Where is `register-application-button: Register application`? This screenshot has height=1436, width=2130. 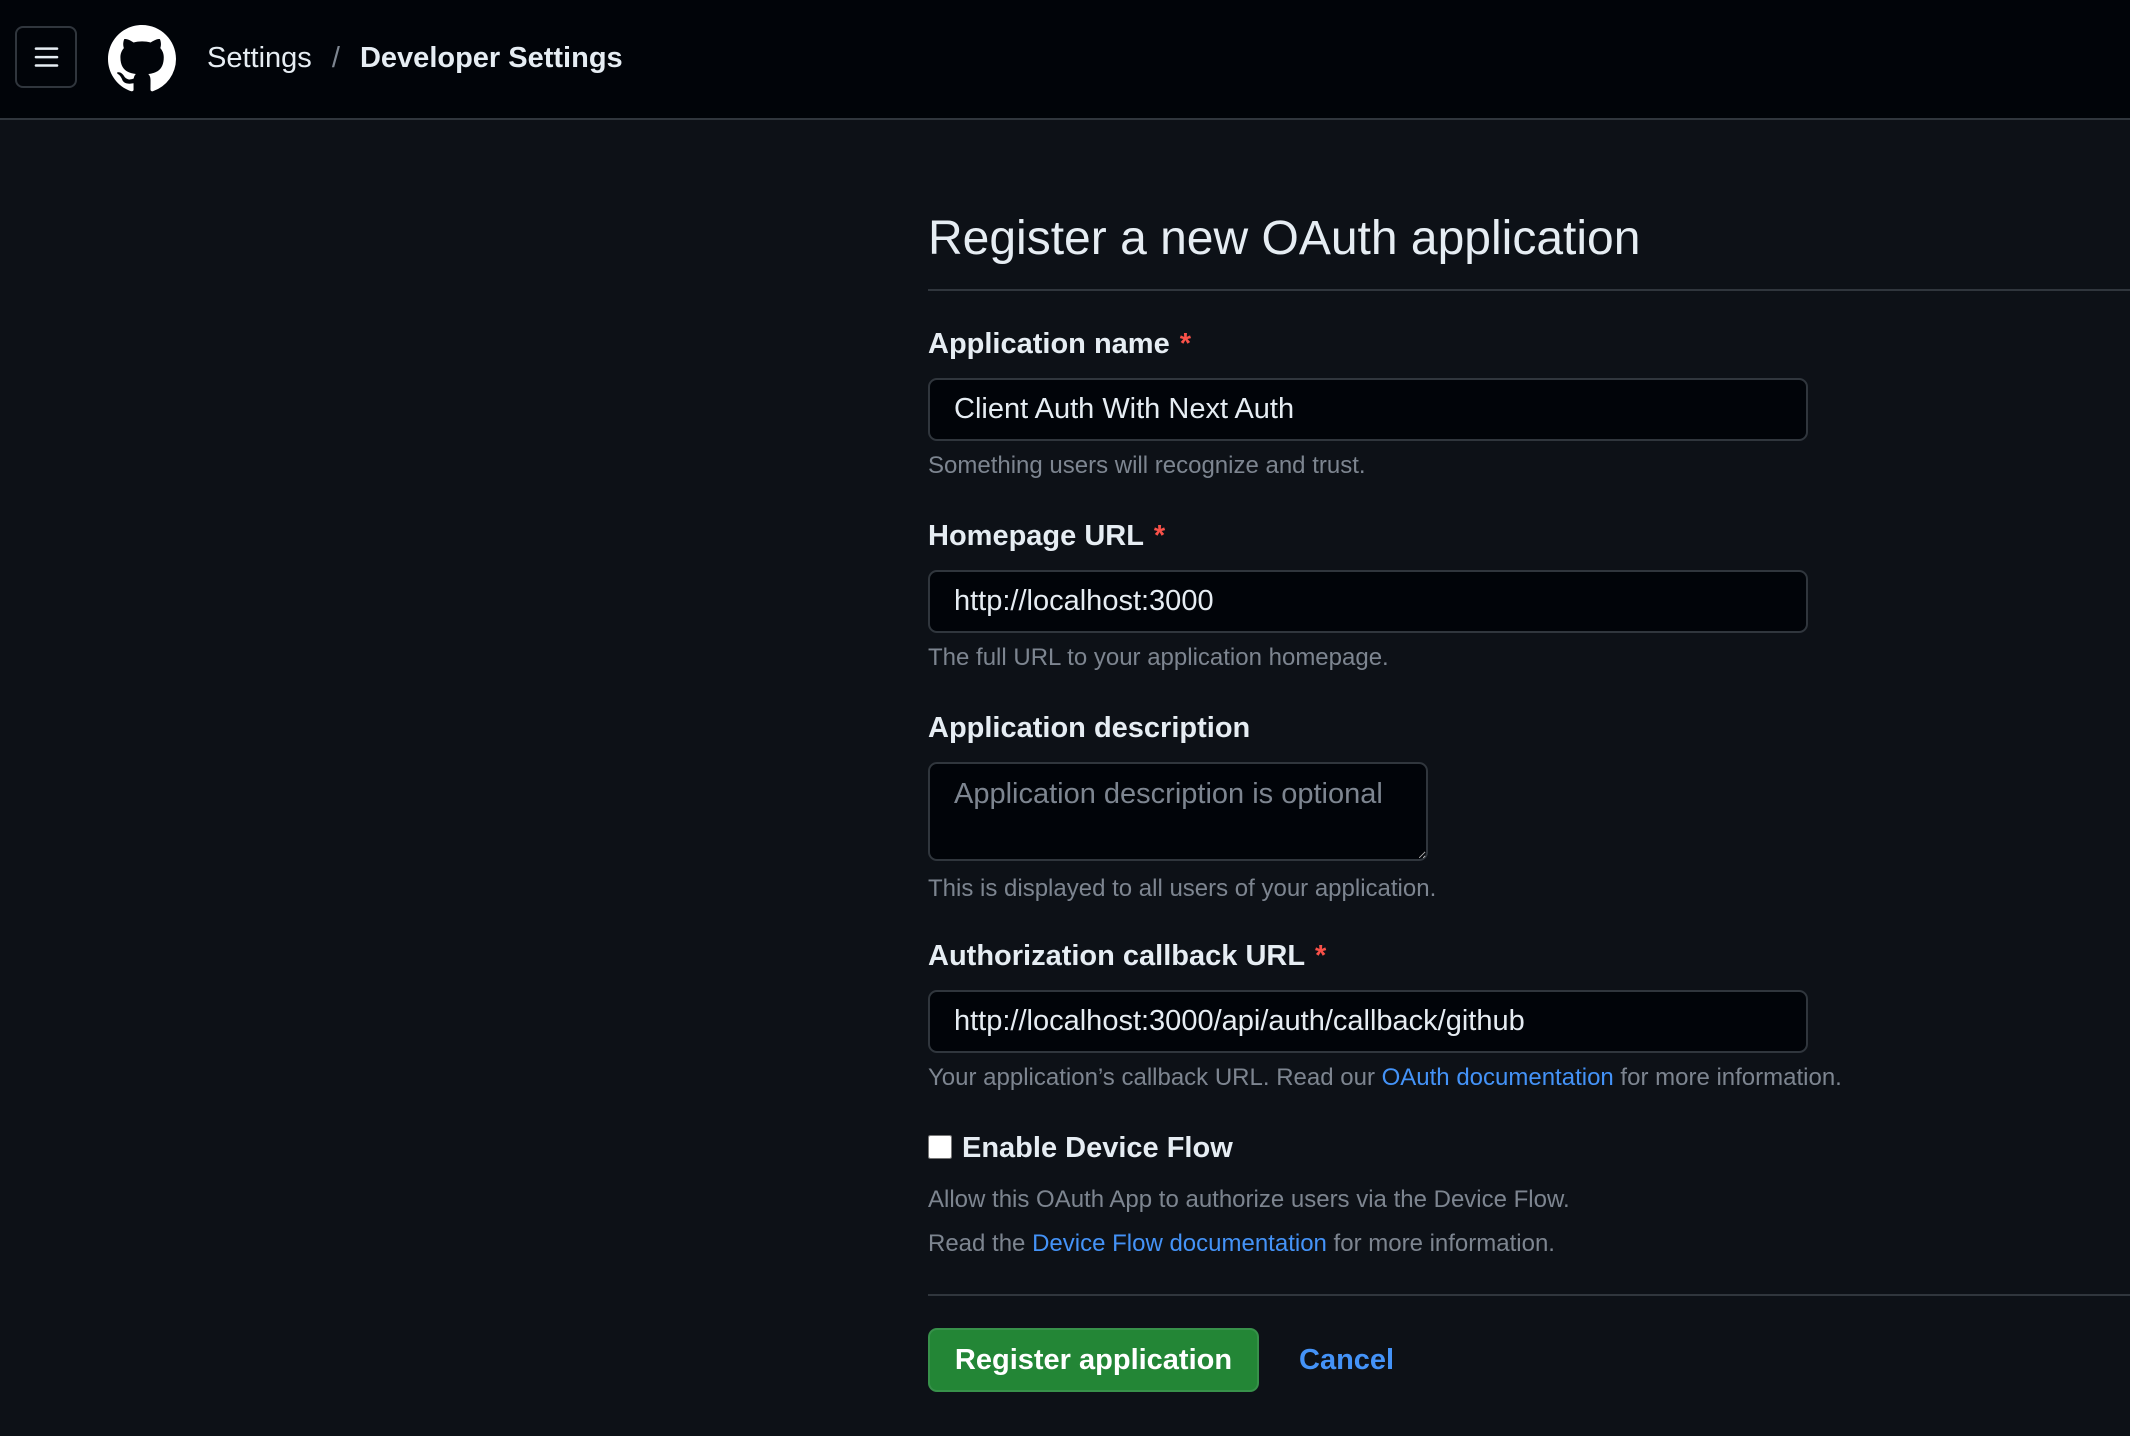
register-application-button: Register application is located at coordinates (1093, 1360).